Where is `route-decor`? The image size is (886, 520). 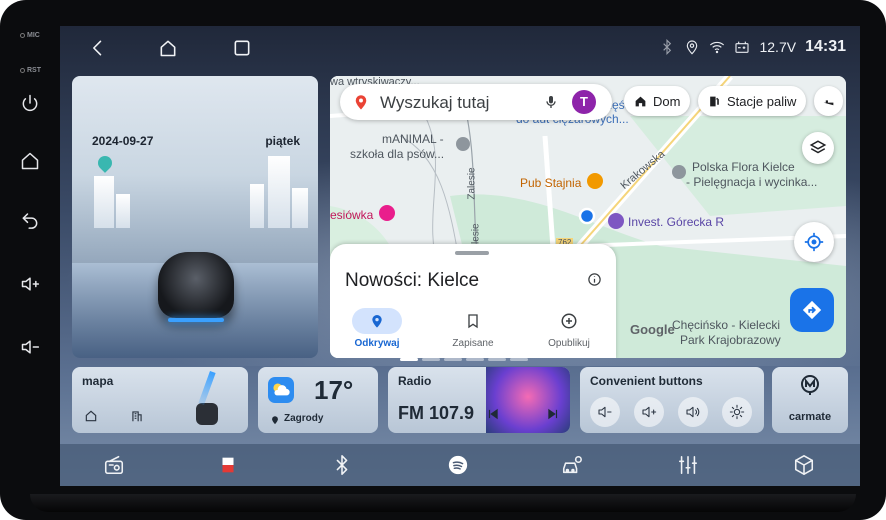
route-decor is located at coordinates (207, 388).